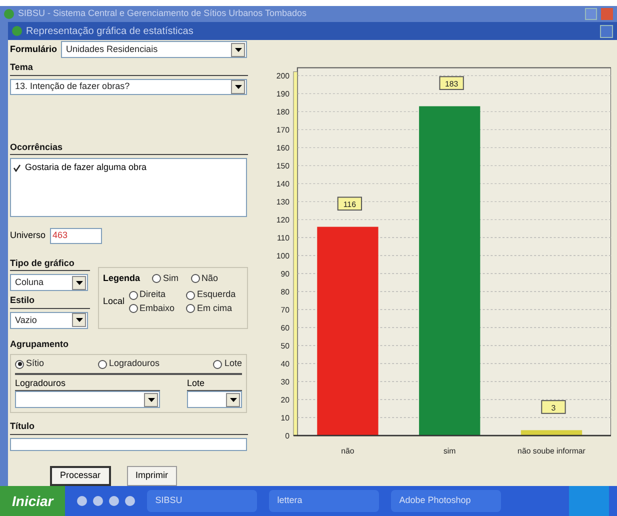  What do you see at coordinates (347, 451) in the screenshot?
I see `x-axis-label: não` at bounding box center [347, 451].